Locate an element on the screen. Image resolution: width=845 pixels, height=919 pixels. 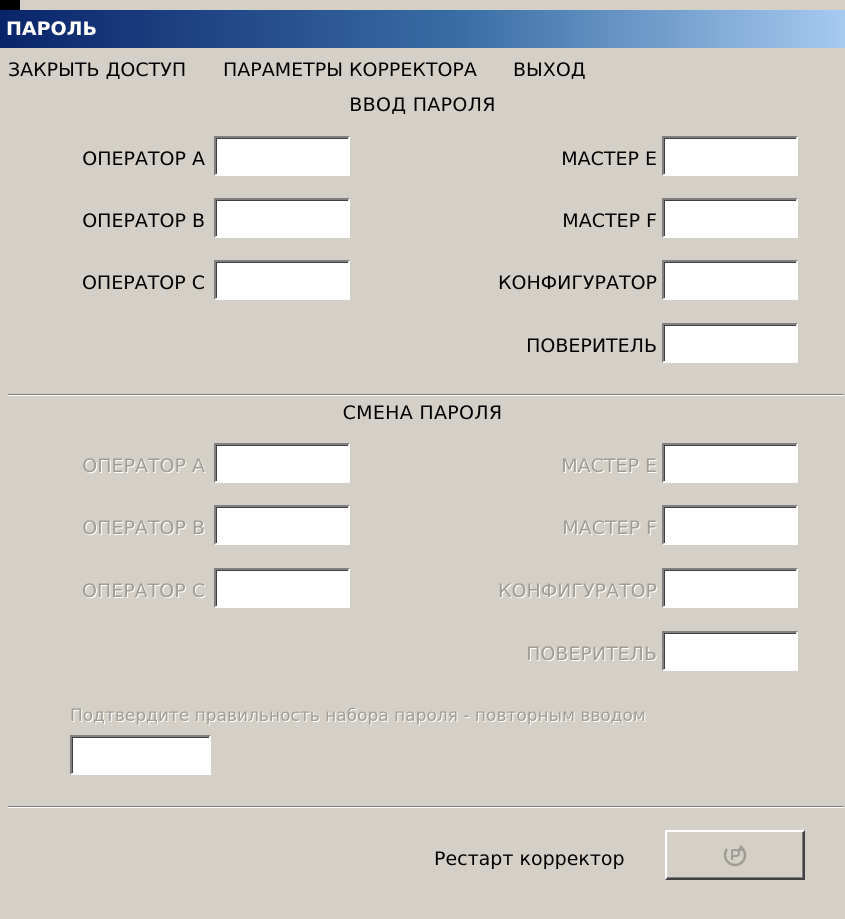
entry-operator-a-field is located at coordinates (282, 156).